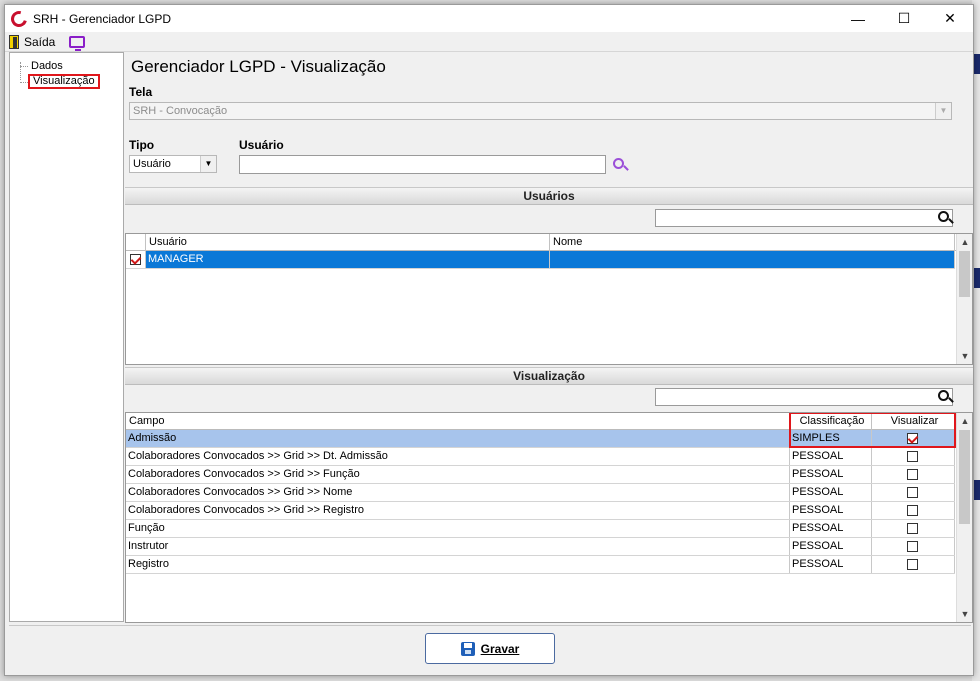 The width and height of the screenshot is (980, 681). I want to click on cell-campo: Instrutor, so click(458, 546).